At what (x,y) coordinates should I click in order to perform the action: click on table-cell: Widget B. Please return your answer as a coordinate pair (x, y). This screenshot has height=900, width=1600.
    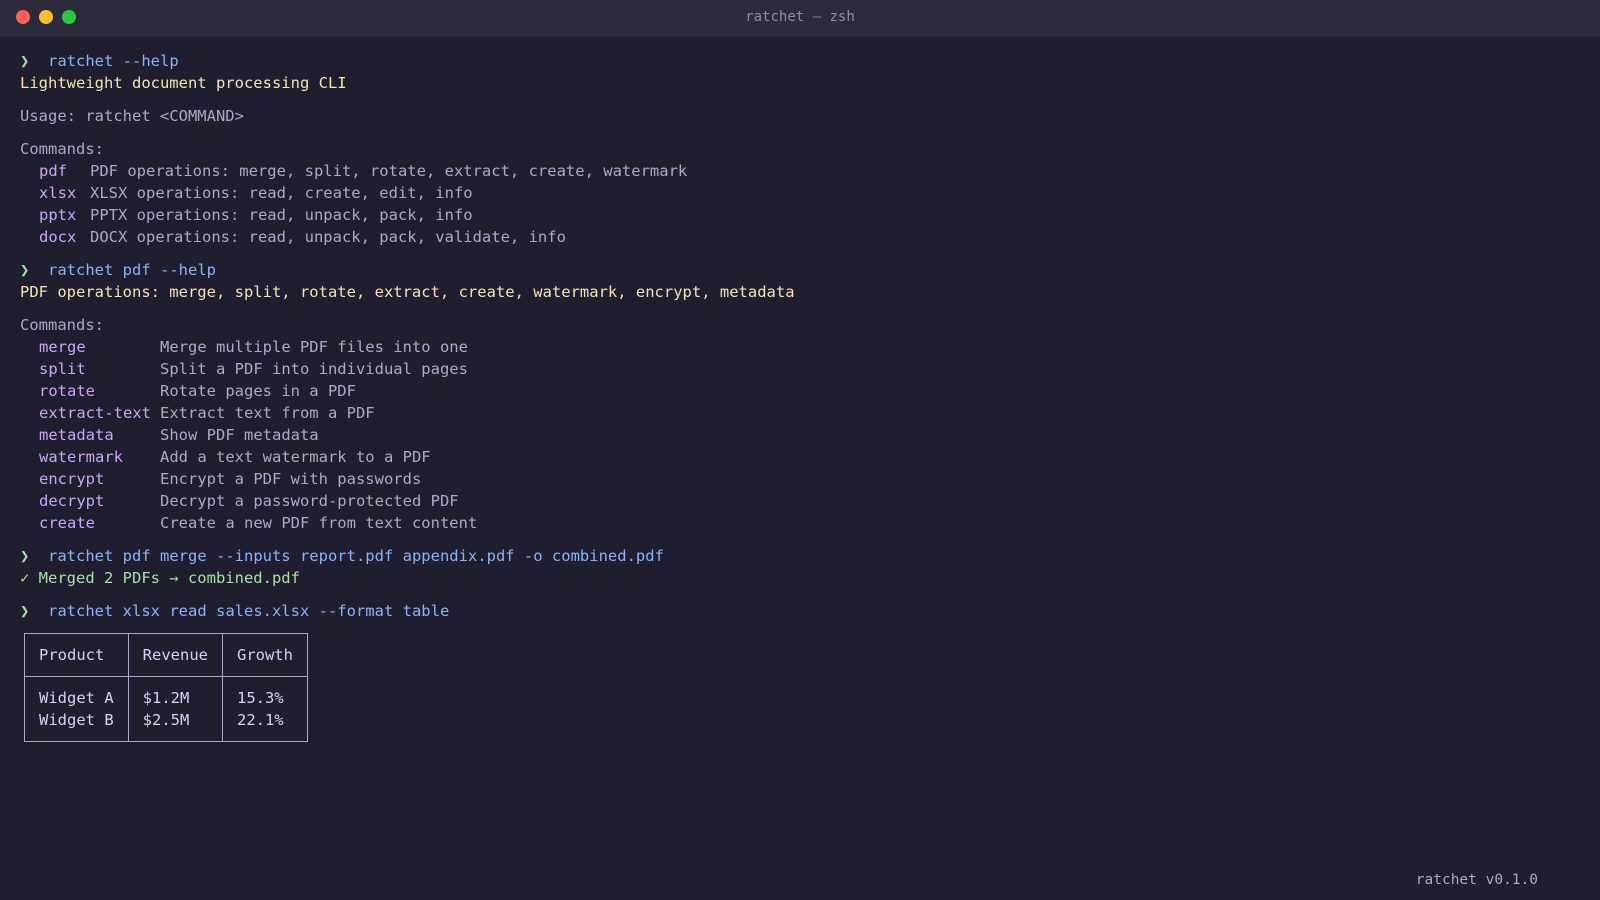
    Looking at the image, I should click on (76, 720).